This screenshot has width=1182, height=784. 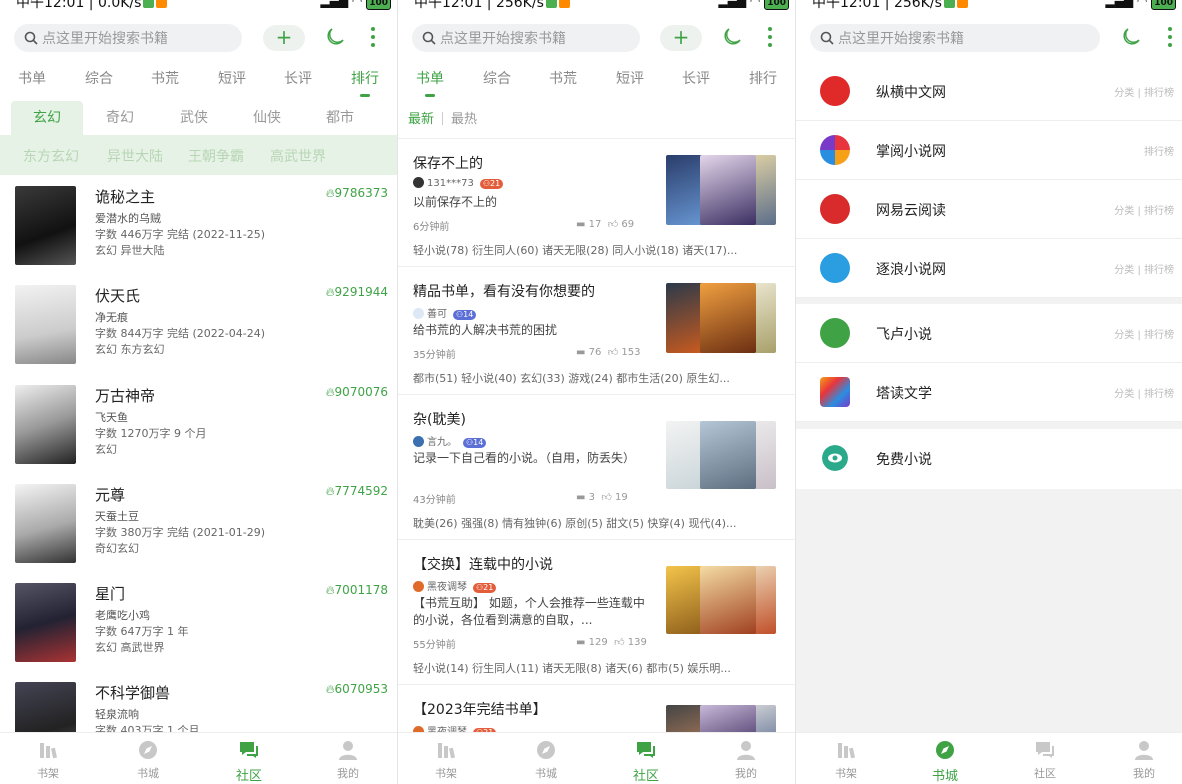 What do you see at coordinates (198, 420) in the screenshot?
I see `book-item: 万古神帝 飞天鱼 字数 1270万字 9 个月 玄幻 🔥︎9070076` at bounding box center [198, 420].